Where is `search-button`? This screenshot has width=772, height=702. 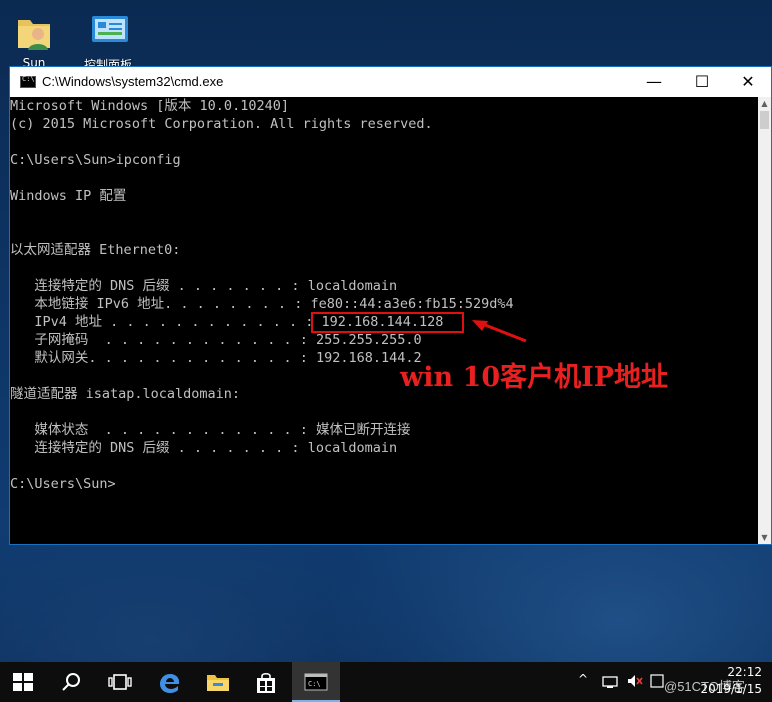
search-button is located at coordinates (72, 682).